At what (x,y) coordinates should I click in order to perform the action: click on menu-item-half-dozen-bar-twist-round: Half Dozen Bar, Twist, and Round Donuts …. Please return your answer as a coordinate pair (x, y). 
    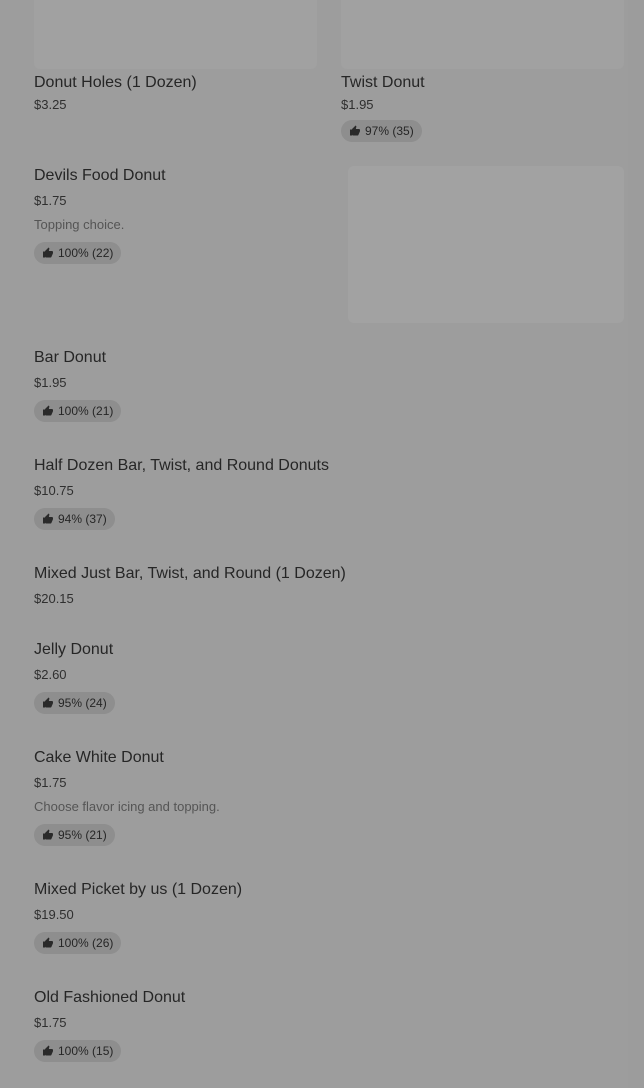
    Looking at the image, I should click on (329, 493).